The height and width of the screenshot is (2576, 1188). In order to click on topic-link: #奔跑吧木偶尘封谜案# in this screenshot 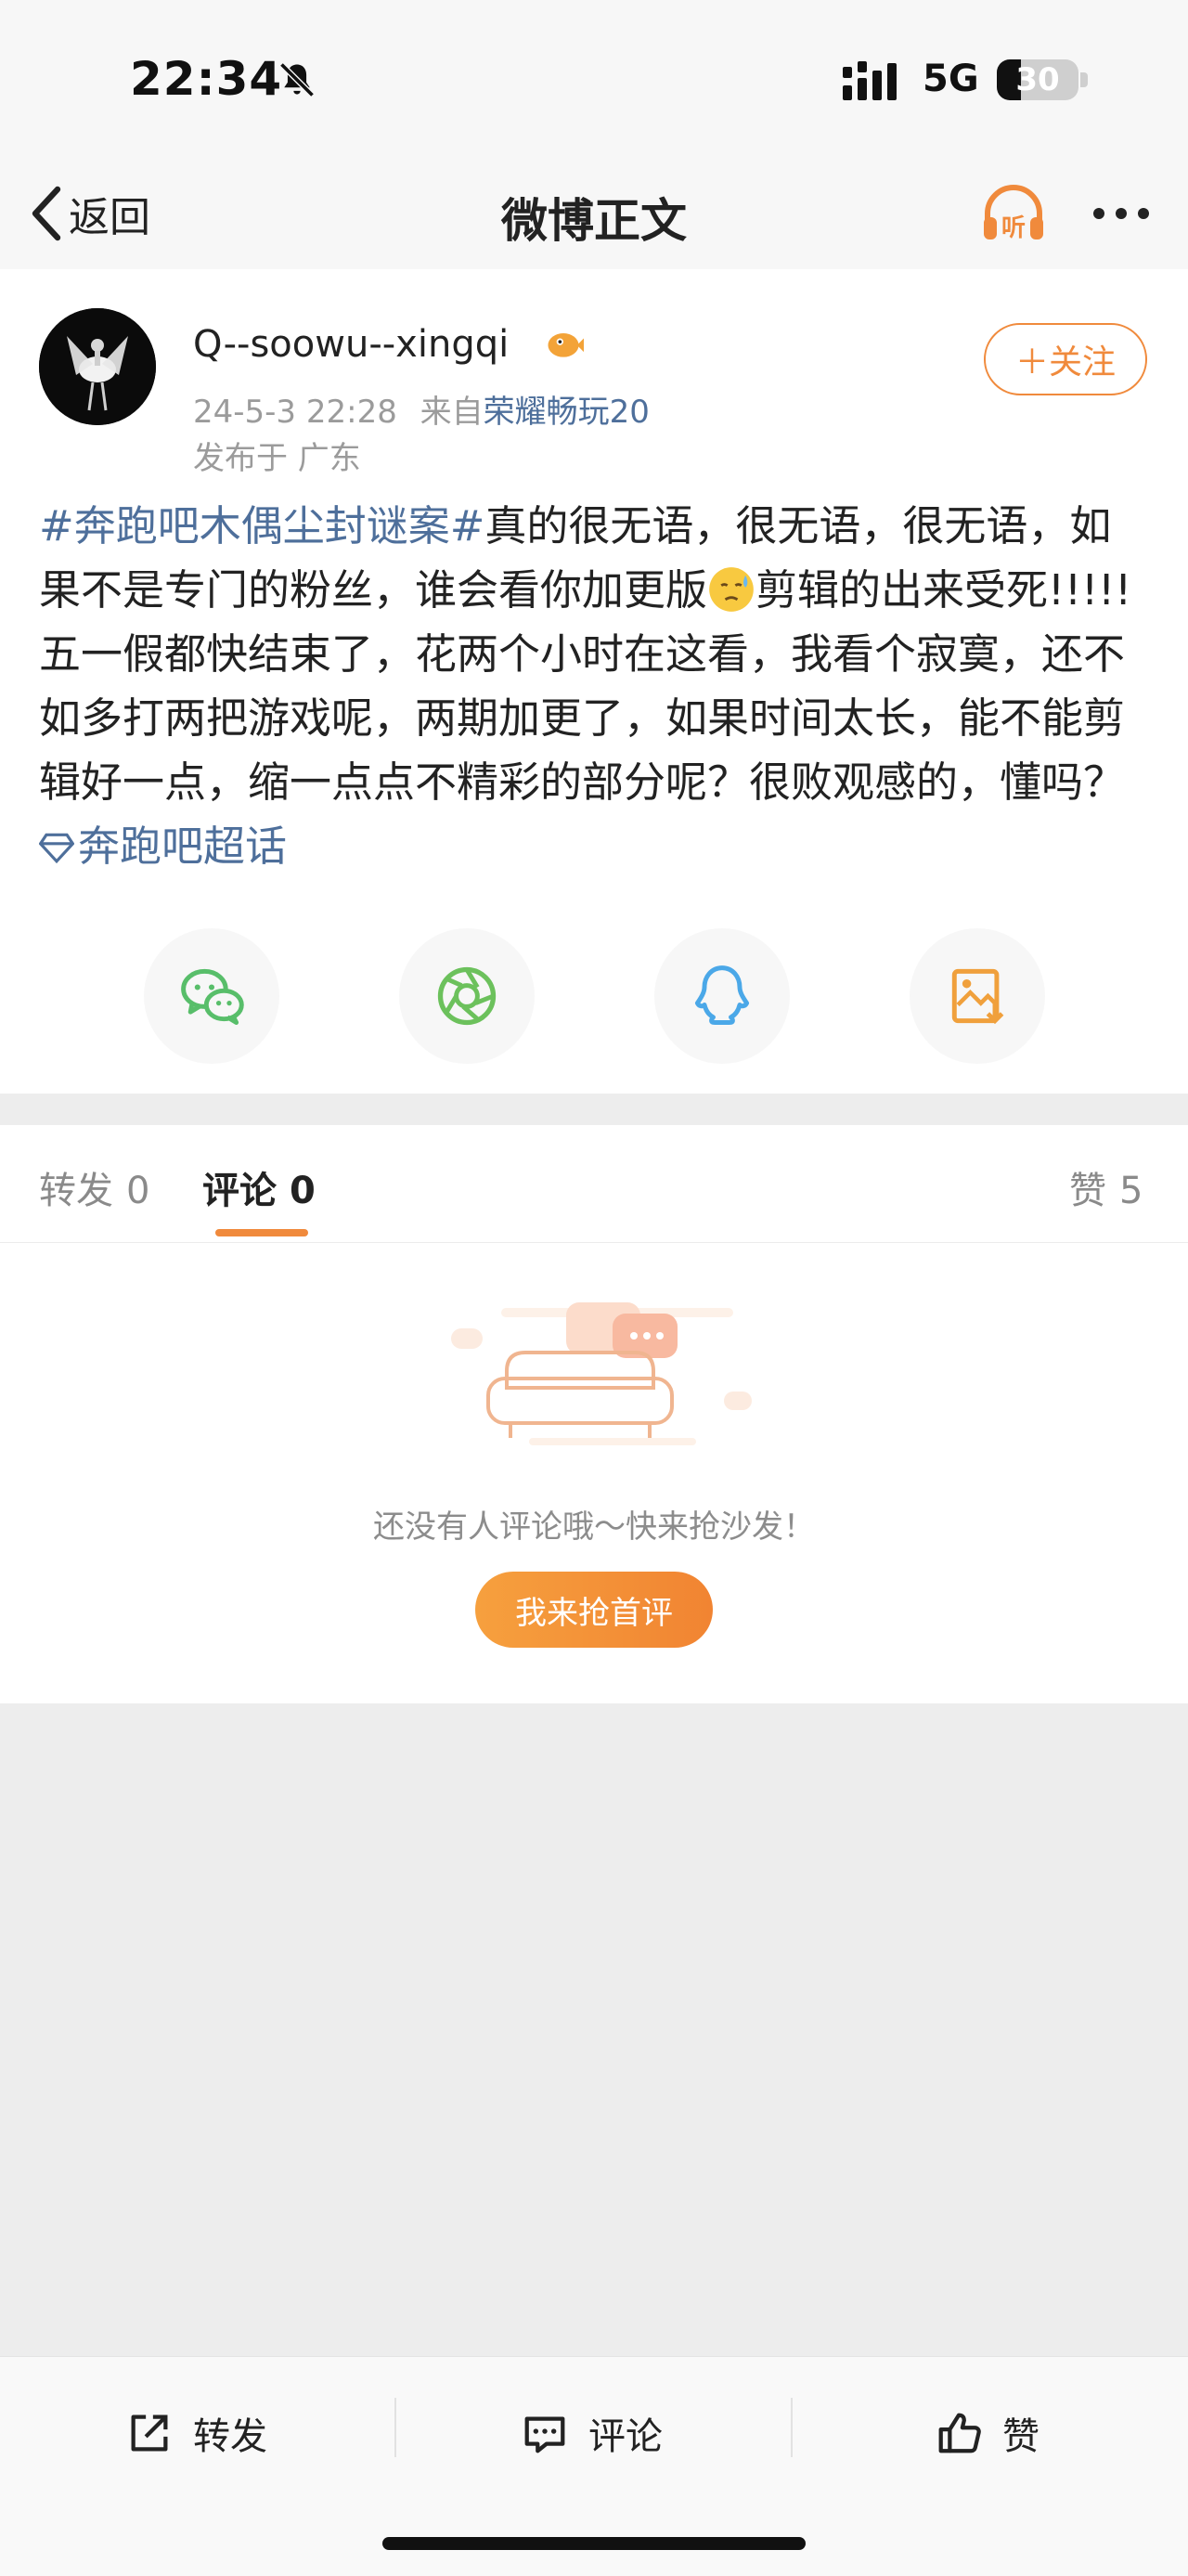, I will do `click(261, 525)`.